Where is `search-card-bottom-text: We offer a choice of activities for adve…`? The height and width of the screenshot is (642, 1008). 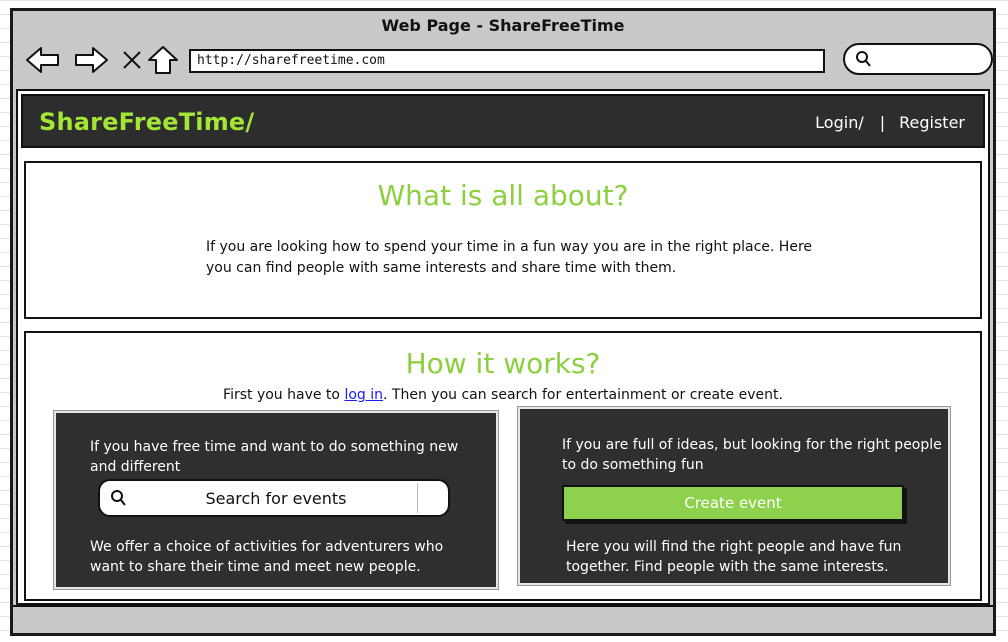 search-card-bottom-text: We offer a choice of activities for adve… is located at coordinates (267, 557).